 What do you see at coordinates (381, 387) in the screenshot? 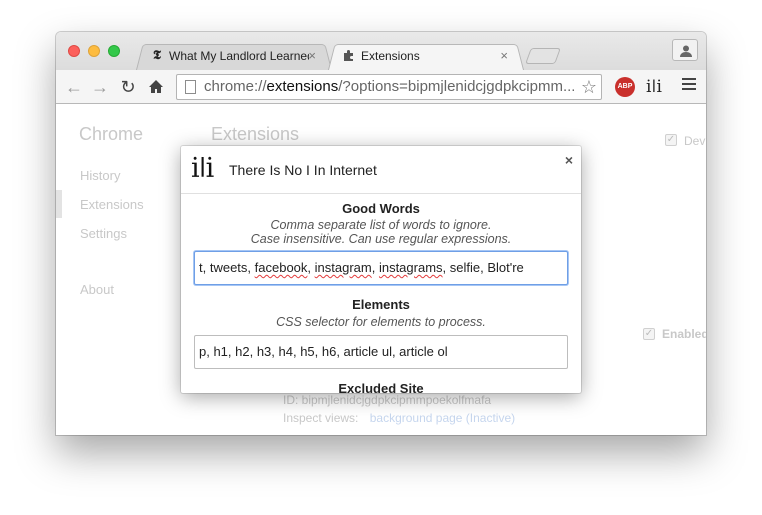
I see `excluded-site-title: Excluded Site` at bounding box center [381, 387].